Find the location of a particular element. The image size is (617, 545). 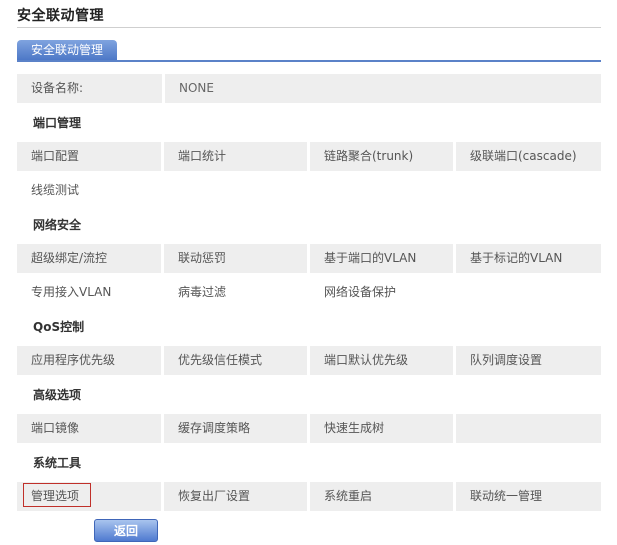

menu-link-port-stats: 端口统计 is located at coordinates (235, 156).